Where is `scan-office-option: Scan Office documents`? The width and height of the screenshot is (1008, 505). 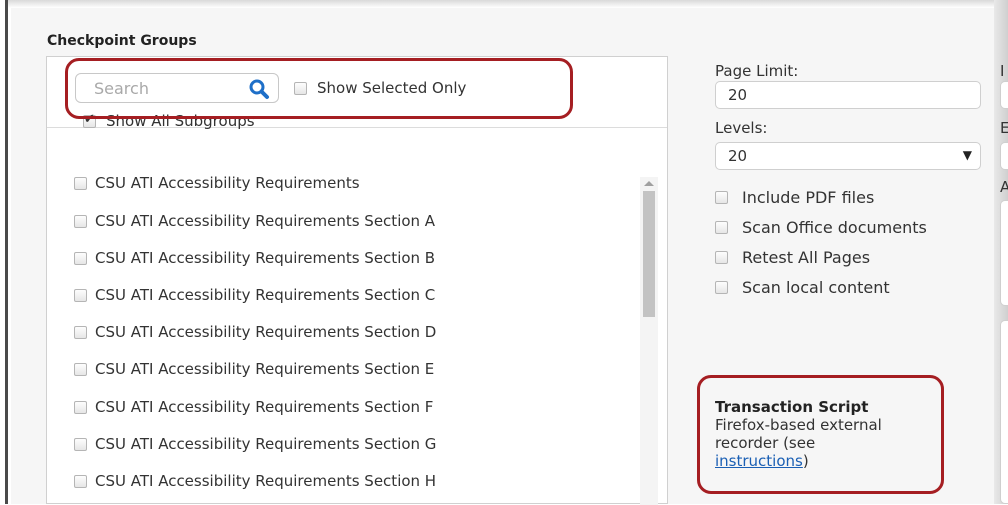
scan-office-option: Scan Office documents is located at coordinates (821, 227).